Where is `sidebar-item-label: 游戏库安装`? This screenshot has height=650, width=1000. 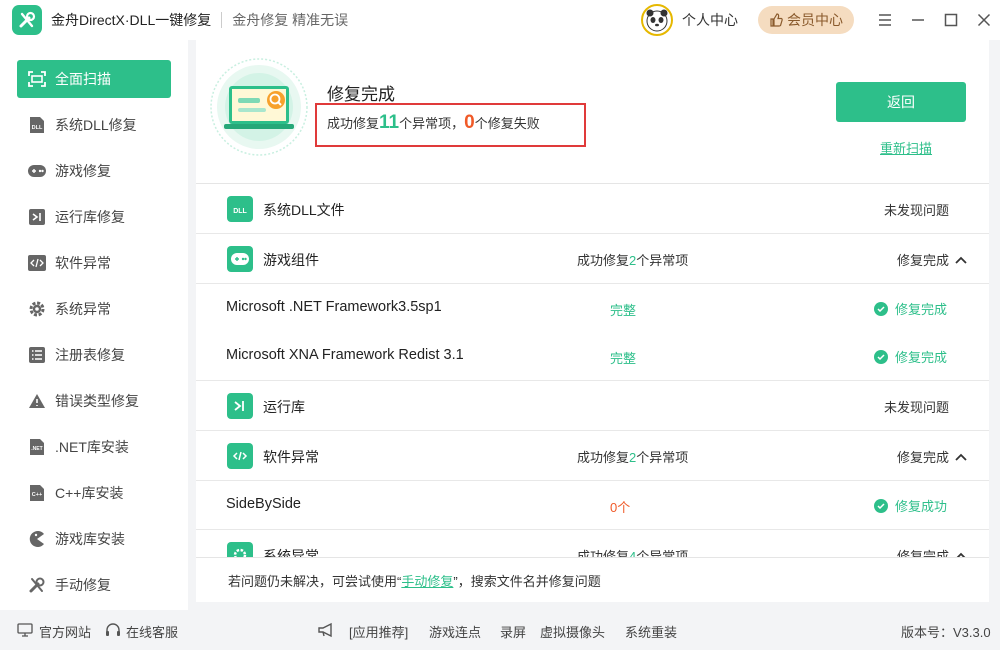 sidebar-item-label: 游戏库安装 is located at coordinates (90, 539).